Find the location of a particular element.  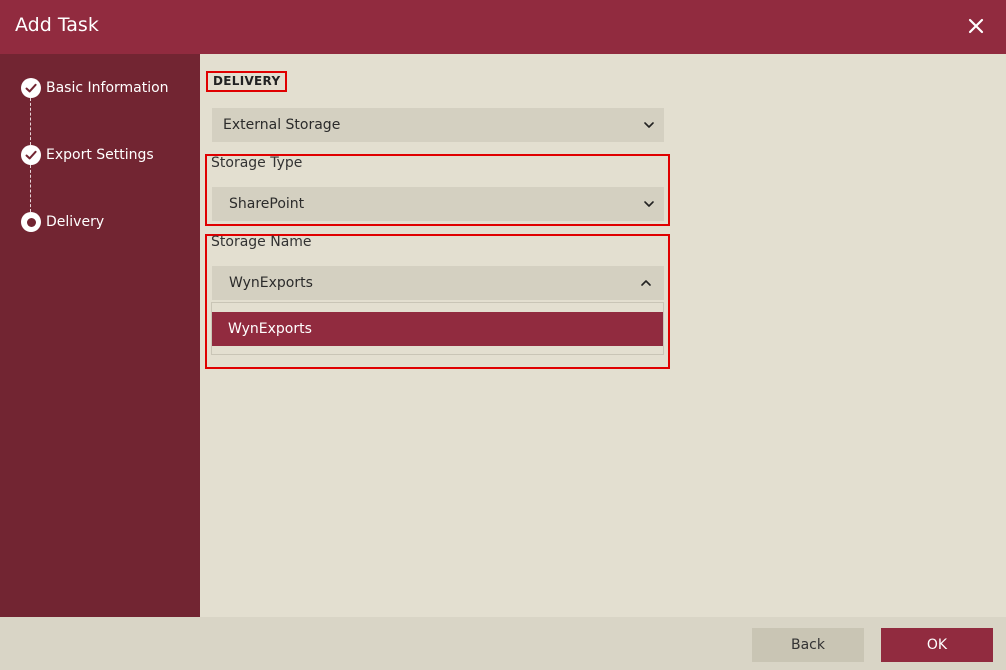

dialog-footer: Back OK is located at coordinates (503, 643).